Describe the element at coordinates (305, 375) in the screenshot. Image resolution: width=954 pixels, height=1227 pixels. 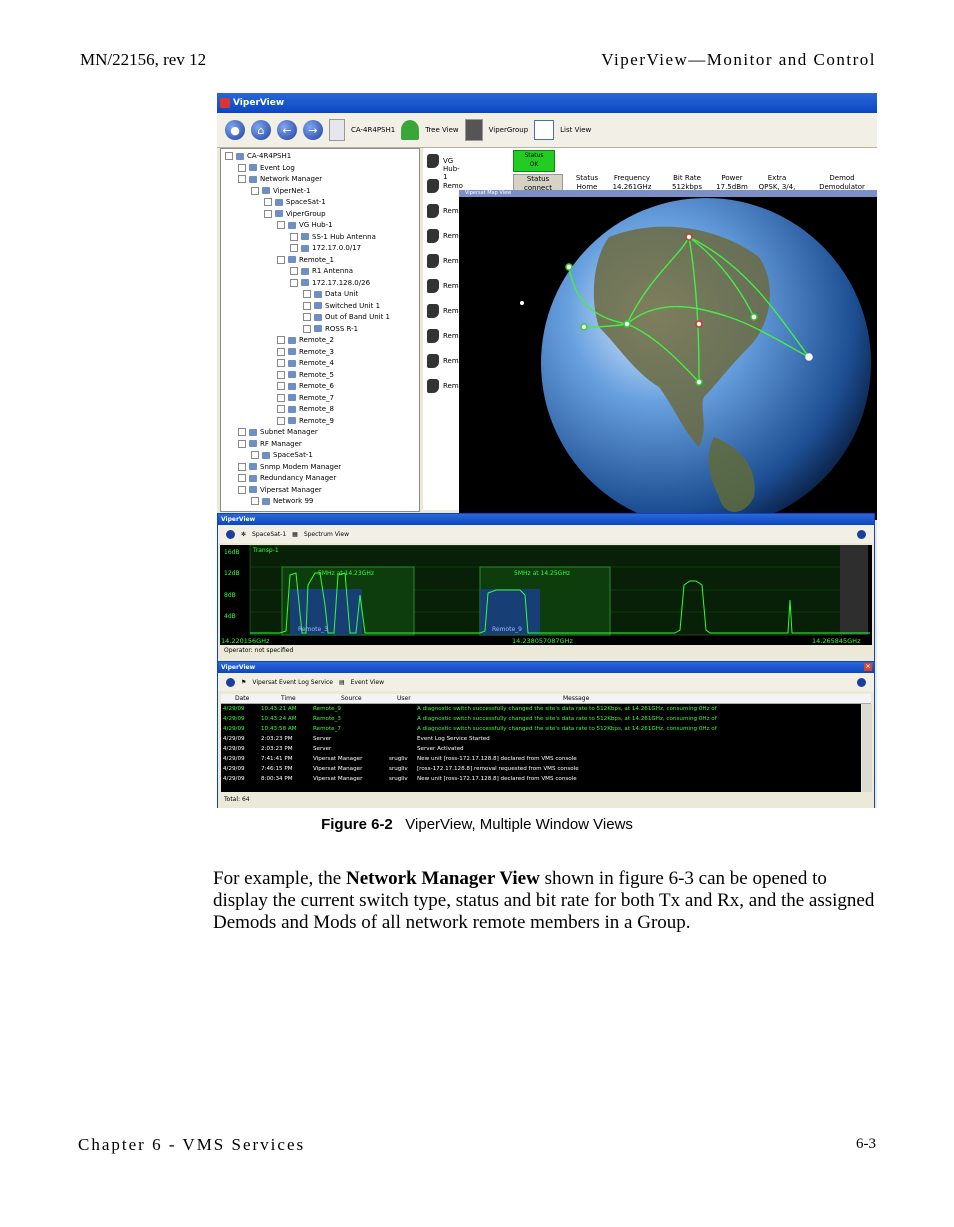
I see `tree-node: Remote_5` at that location.